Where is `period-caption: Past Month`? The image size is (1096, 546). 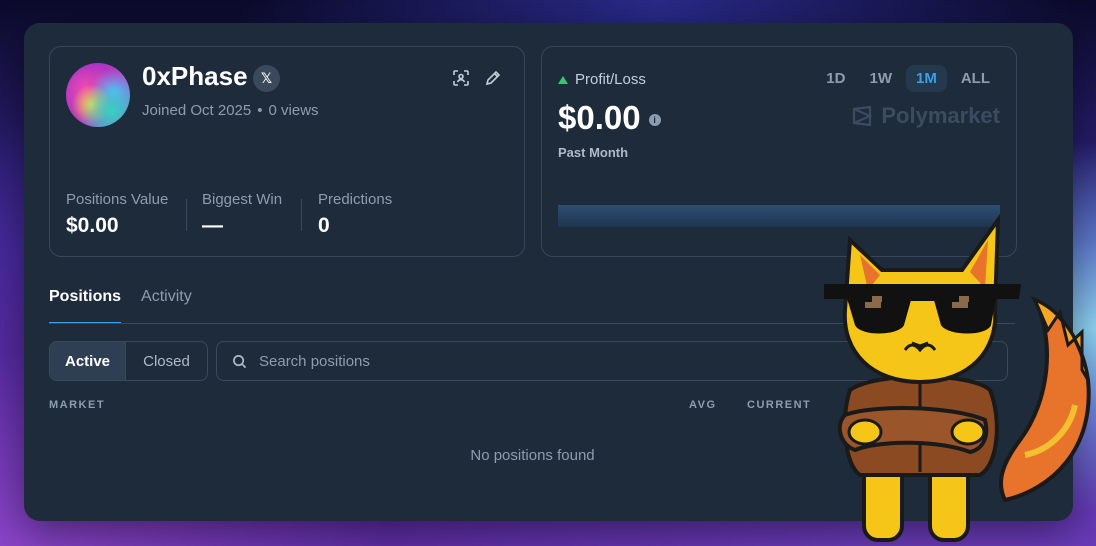 period-caption: Past Month is located at coordinates (593, 152).